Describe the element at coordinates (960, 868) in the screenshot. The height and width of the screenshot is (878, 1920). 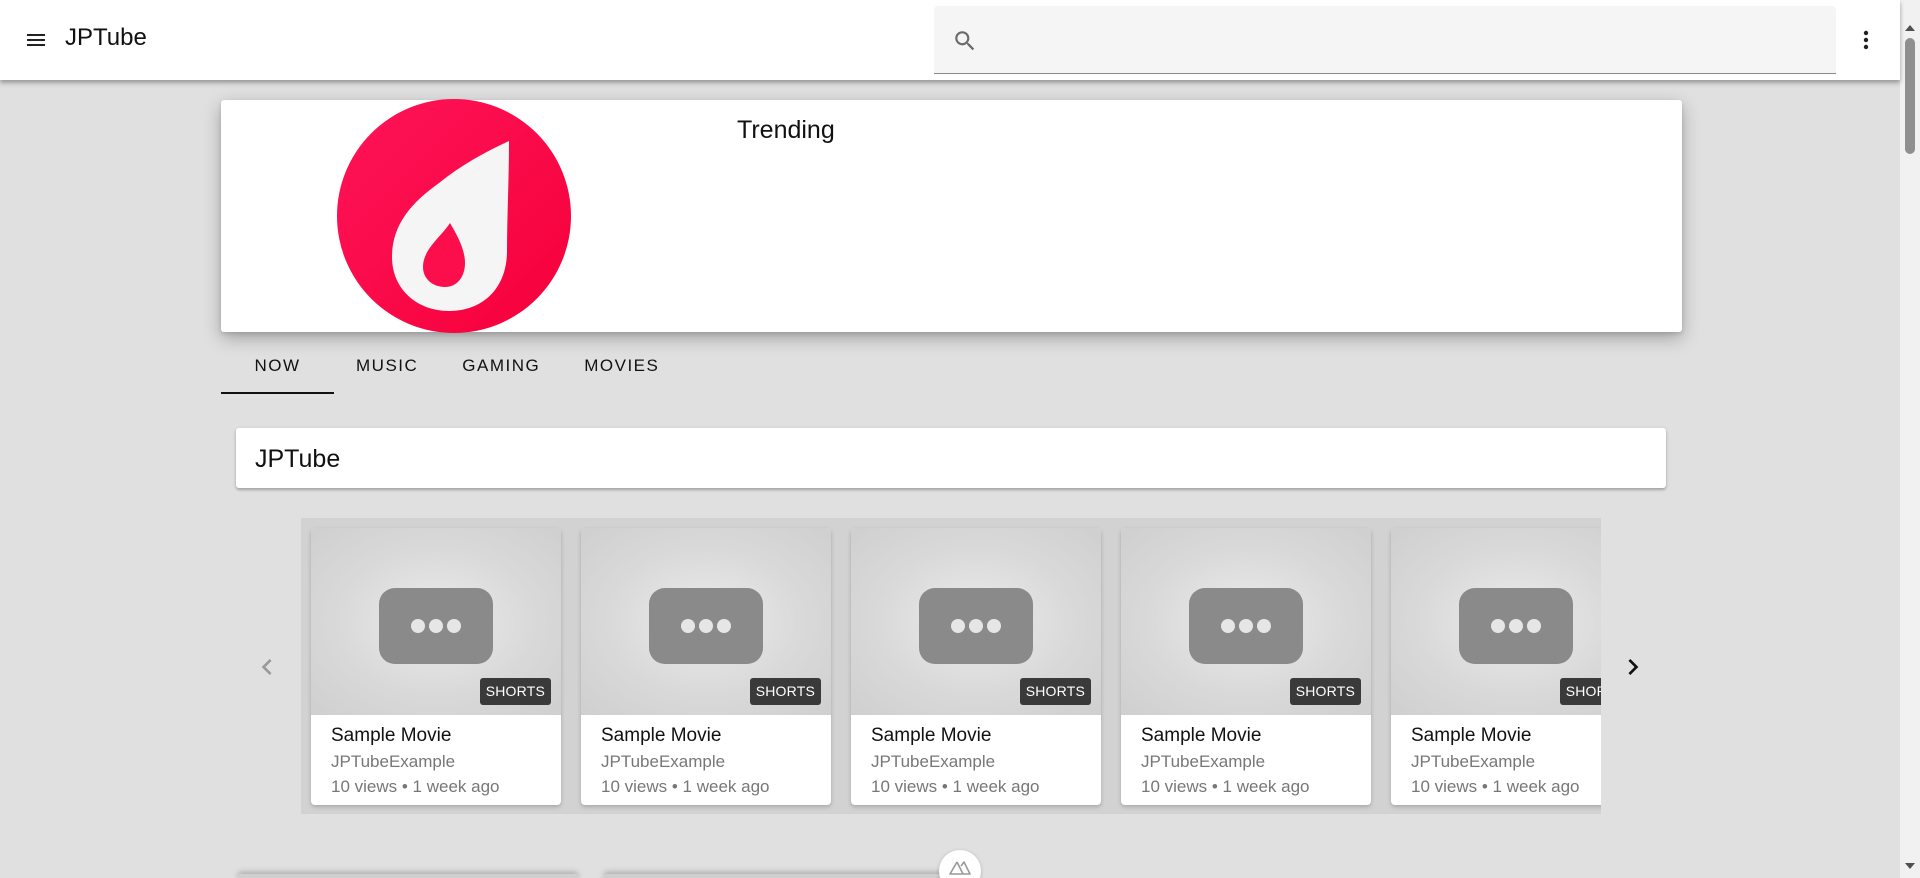
I see `nuxt-logo-icon` at that location.